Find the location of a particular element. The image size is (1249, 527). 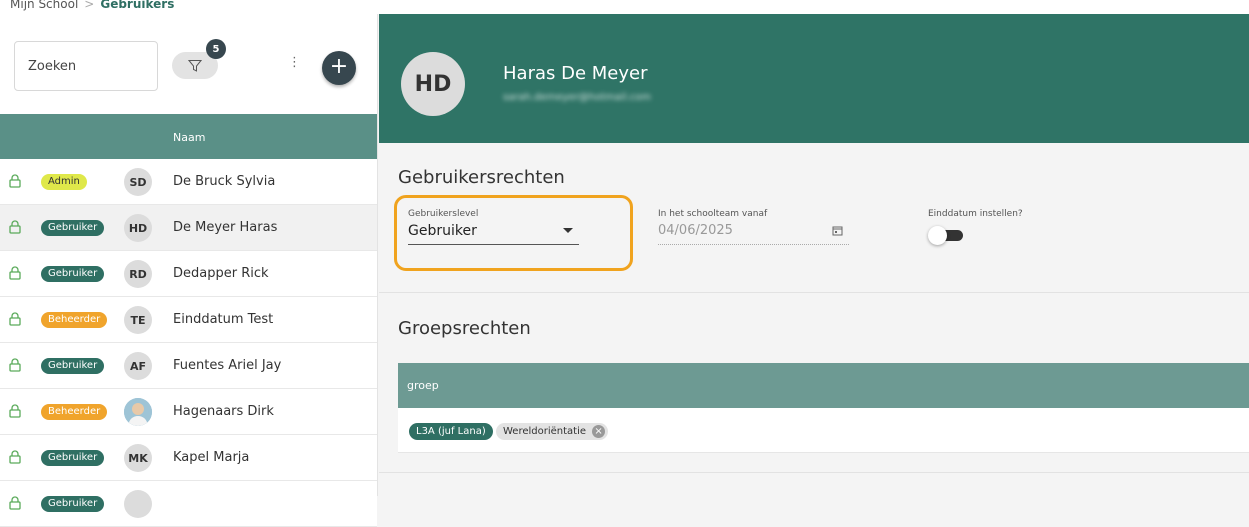

team-since-date-field: 04/06/2025 is located at coordinates (753, 234).